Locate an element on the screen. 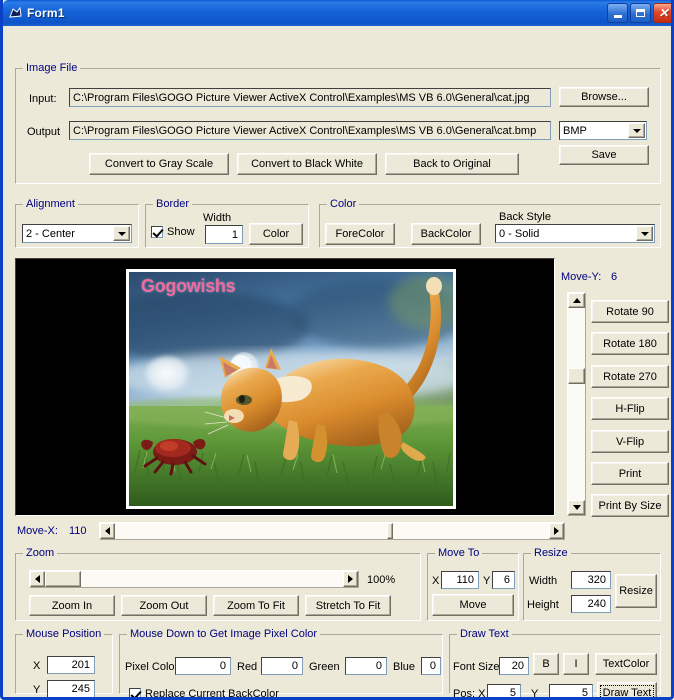 Image resolution: width=674 pixels, height=700 pixels. print-by-size-button: Print By Size is located at coordinates (630, 505).